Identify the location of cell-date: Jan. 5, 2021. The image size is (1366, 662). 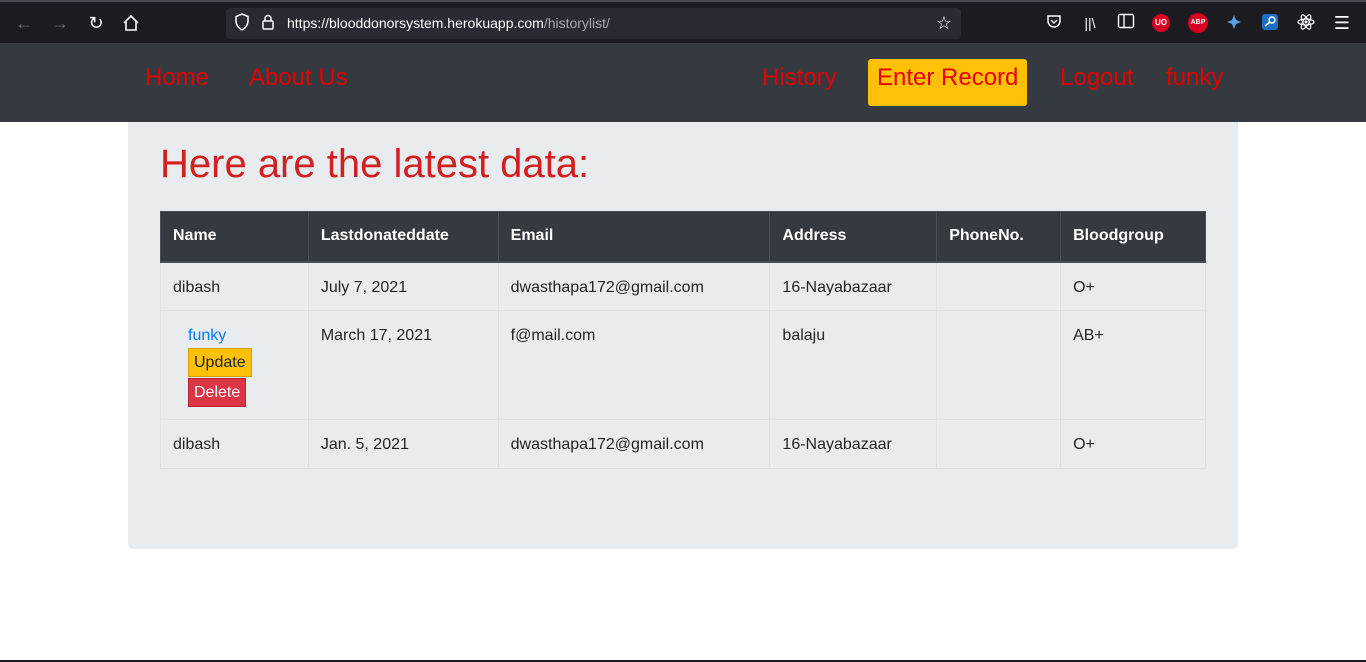
(403, 444).